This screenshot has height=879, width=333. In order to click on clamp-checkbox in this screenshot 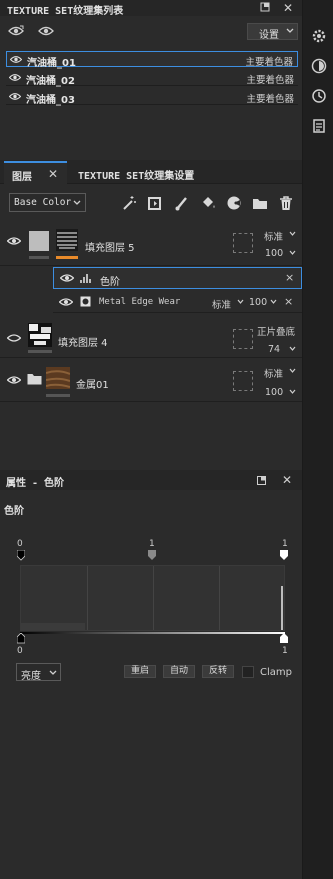, I will do `click(248, 672)`.